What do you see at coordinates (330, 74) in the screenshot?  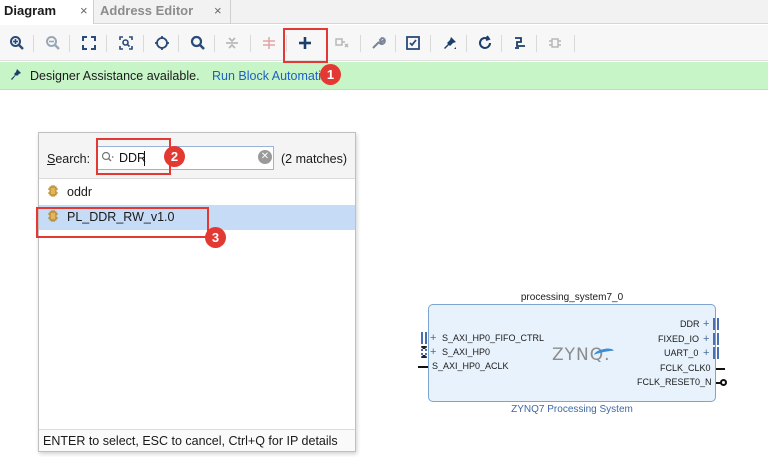 I see `annotation-badge-1: 1` at bounding box center [330, 74].